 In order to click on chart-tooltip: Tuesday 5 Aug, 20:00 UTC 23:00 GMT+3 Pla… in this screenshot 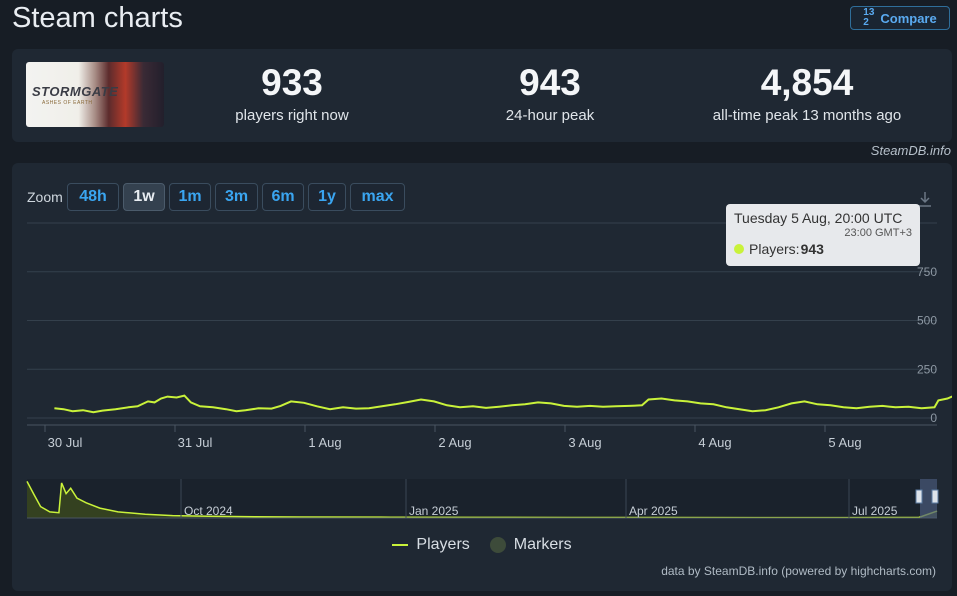, I will do `click(823, 235)`.